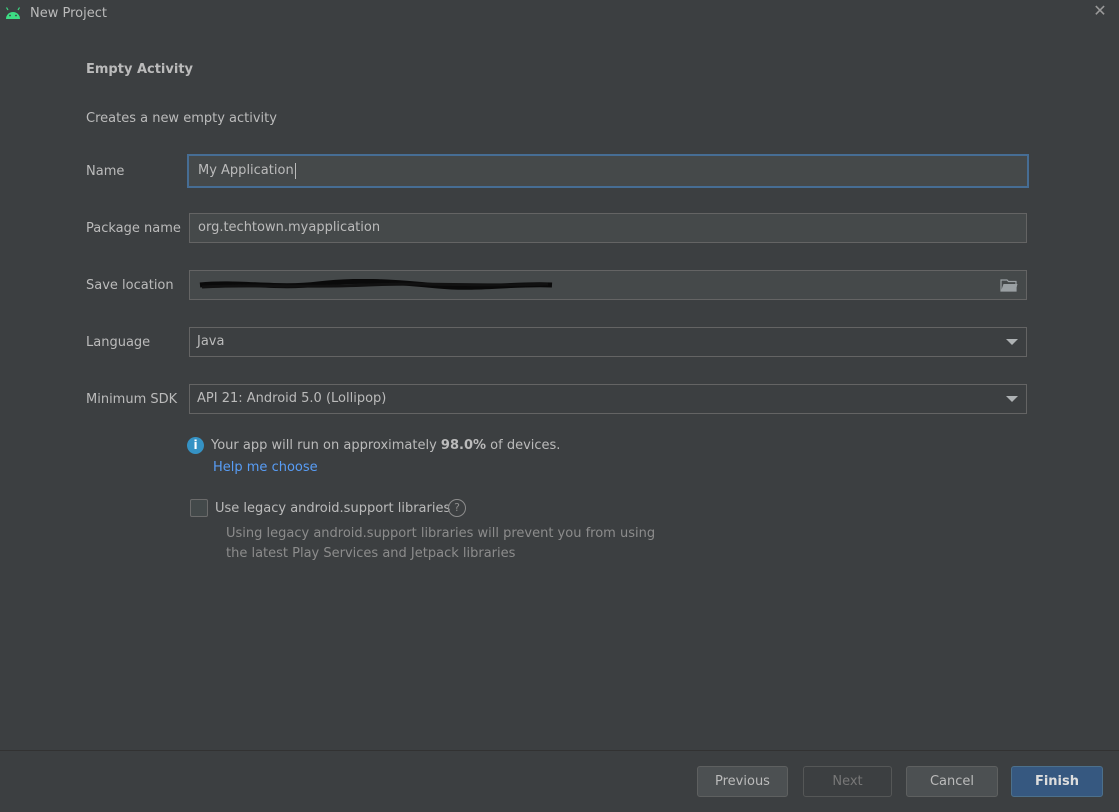 This screenshot has height=812, width=1119. What do you see at coordinates (133, 228) in the screenshot?
I see `package-label: Package name` at bounding box center [133, 228].